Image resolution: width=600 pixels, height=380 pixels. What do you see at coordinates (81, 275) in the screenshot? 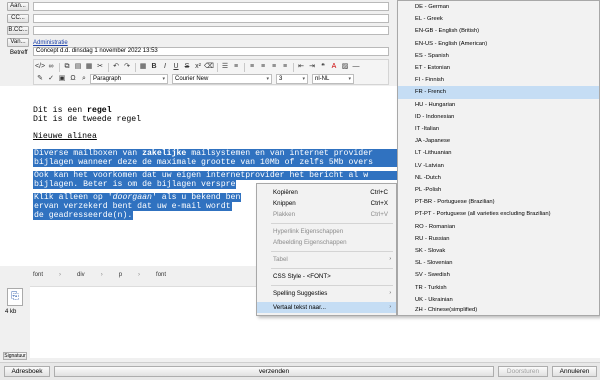
I see `breadcrumb-item: div` at bounding box center [81, 275].